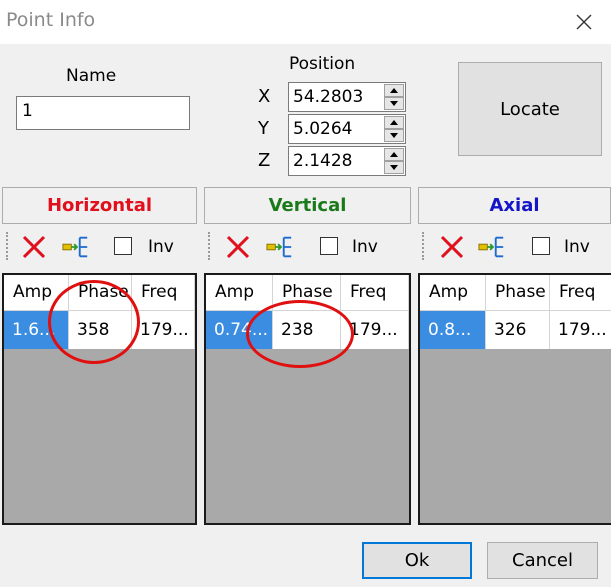 The width and height of the screenshot is (611, 587). I want to click on z-label: Z, so click(264, 160).